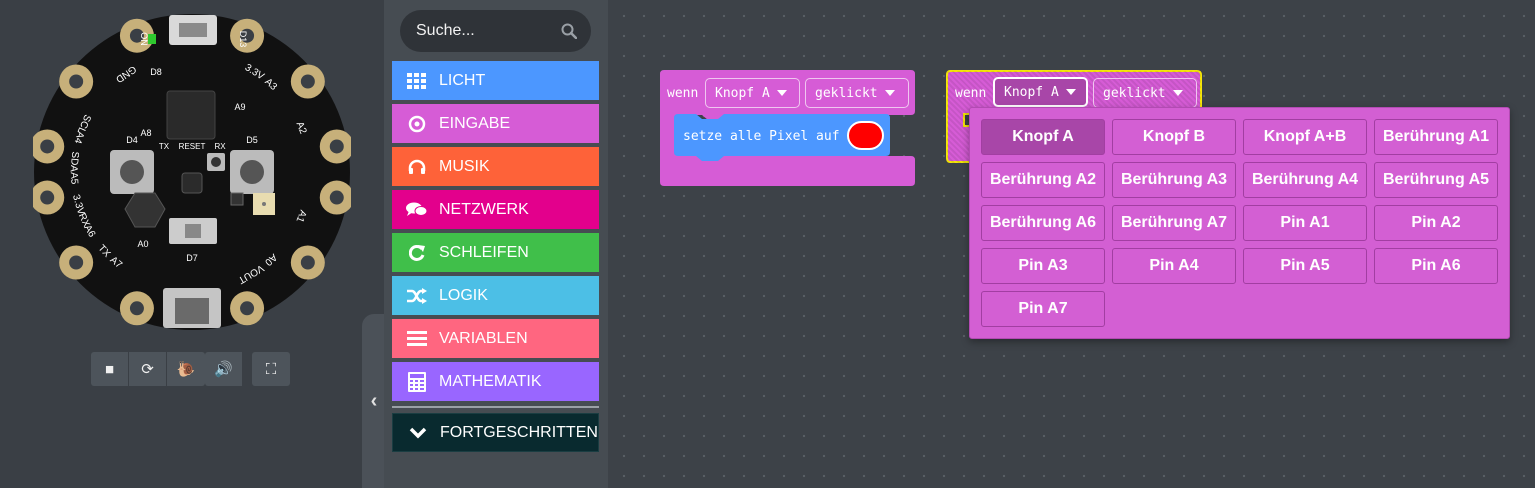  I want to click on menu-option: Knopf A+B, so click(1305, 137).